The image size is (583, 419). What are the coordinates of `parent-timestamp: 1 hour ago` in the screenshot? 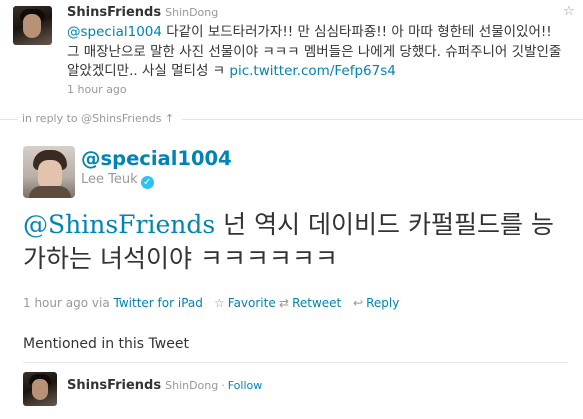 It's located at (97, 89).